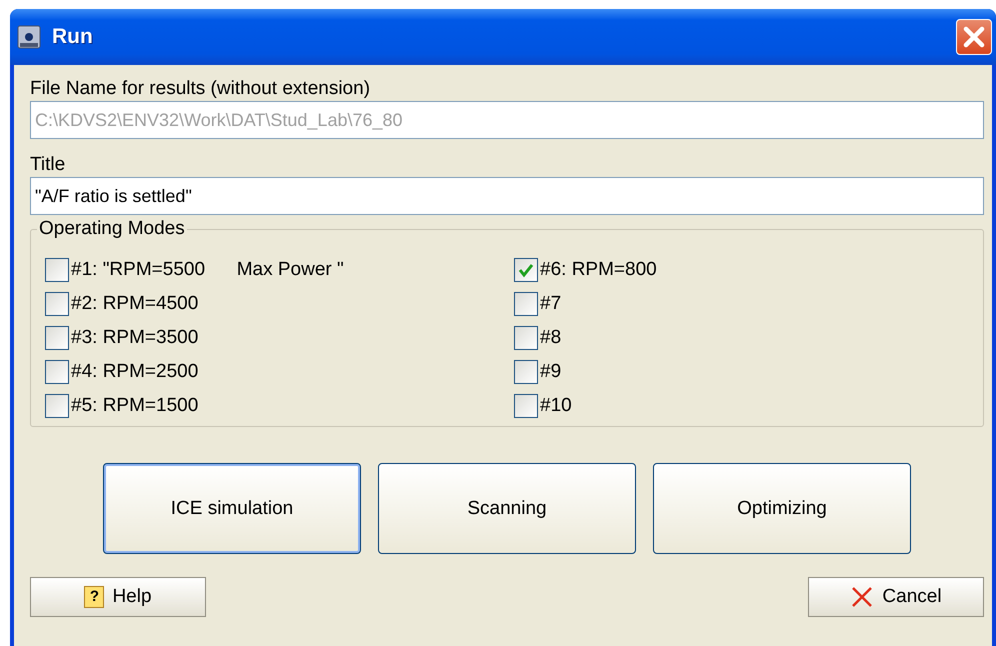  Describe the element at coordinates (862, 597) in the screenshot. I see `close-icon` at that location.